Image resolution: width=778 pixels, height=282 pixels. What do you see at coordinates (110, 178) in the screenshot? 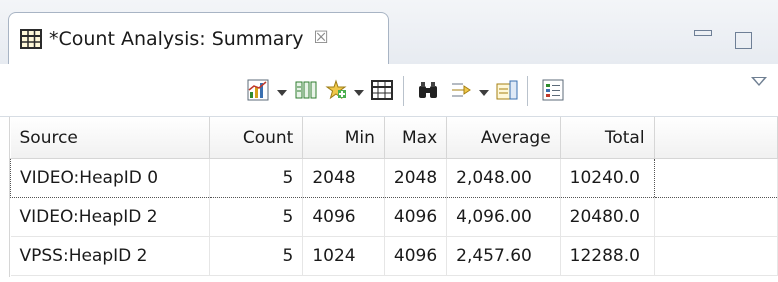
I see `cell-source: VIDEO:HeapID 0` at bounding box center [110, 178].